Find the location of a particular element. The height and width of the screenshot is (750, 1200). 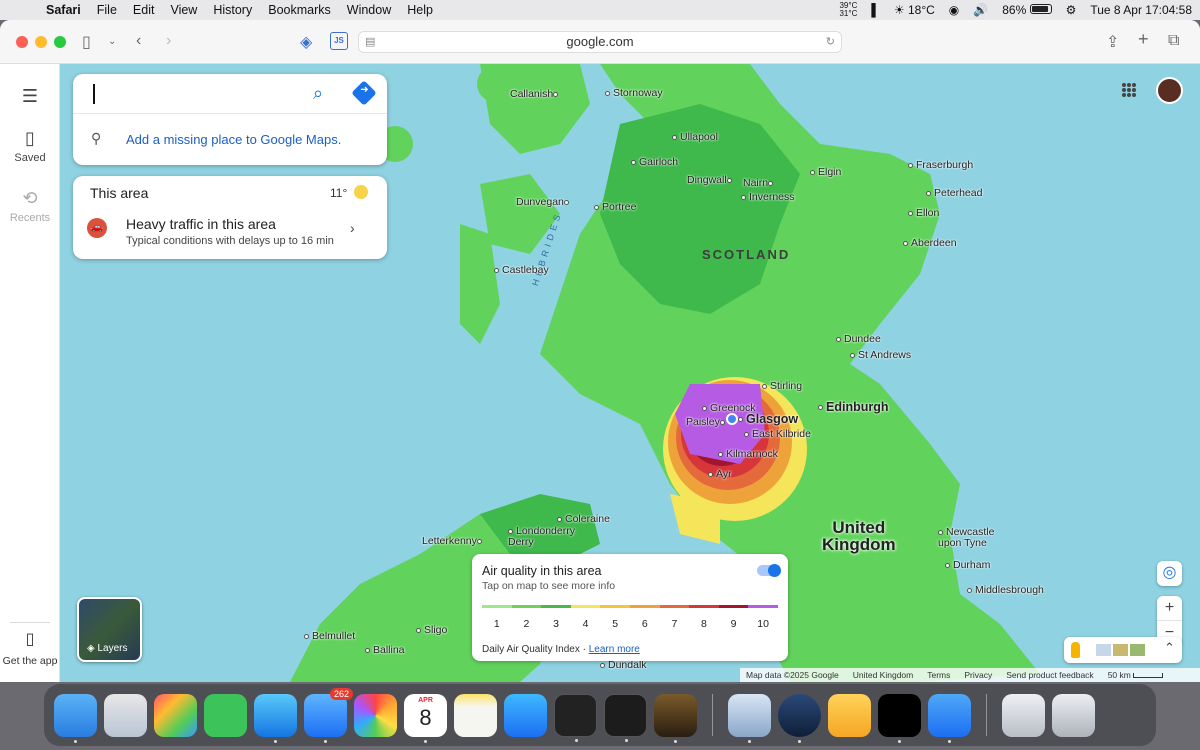

place-dingwall: Dingwall is located at coordinates (711, 180).